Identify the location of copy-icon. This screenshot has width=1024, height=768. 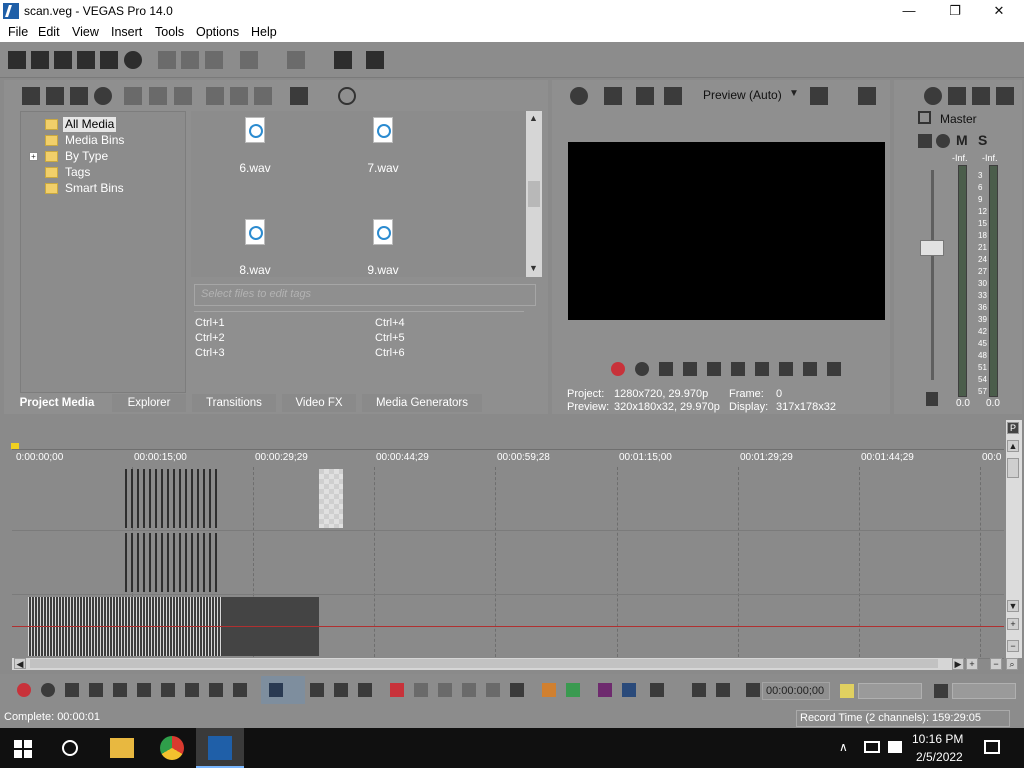
(190, 60).